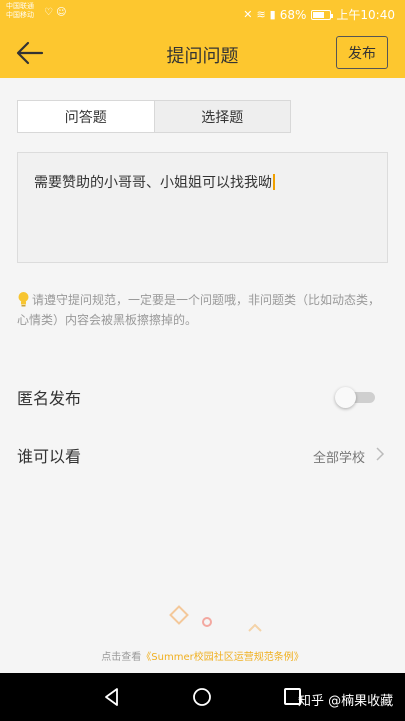  What do you see at coordinates (202, 53) in the screenshot?
I see `app-header: 提问问题 发布` at bounding box center [202, 53].